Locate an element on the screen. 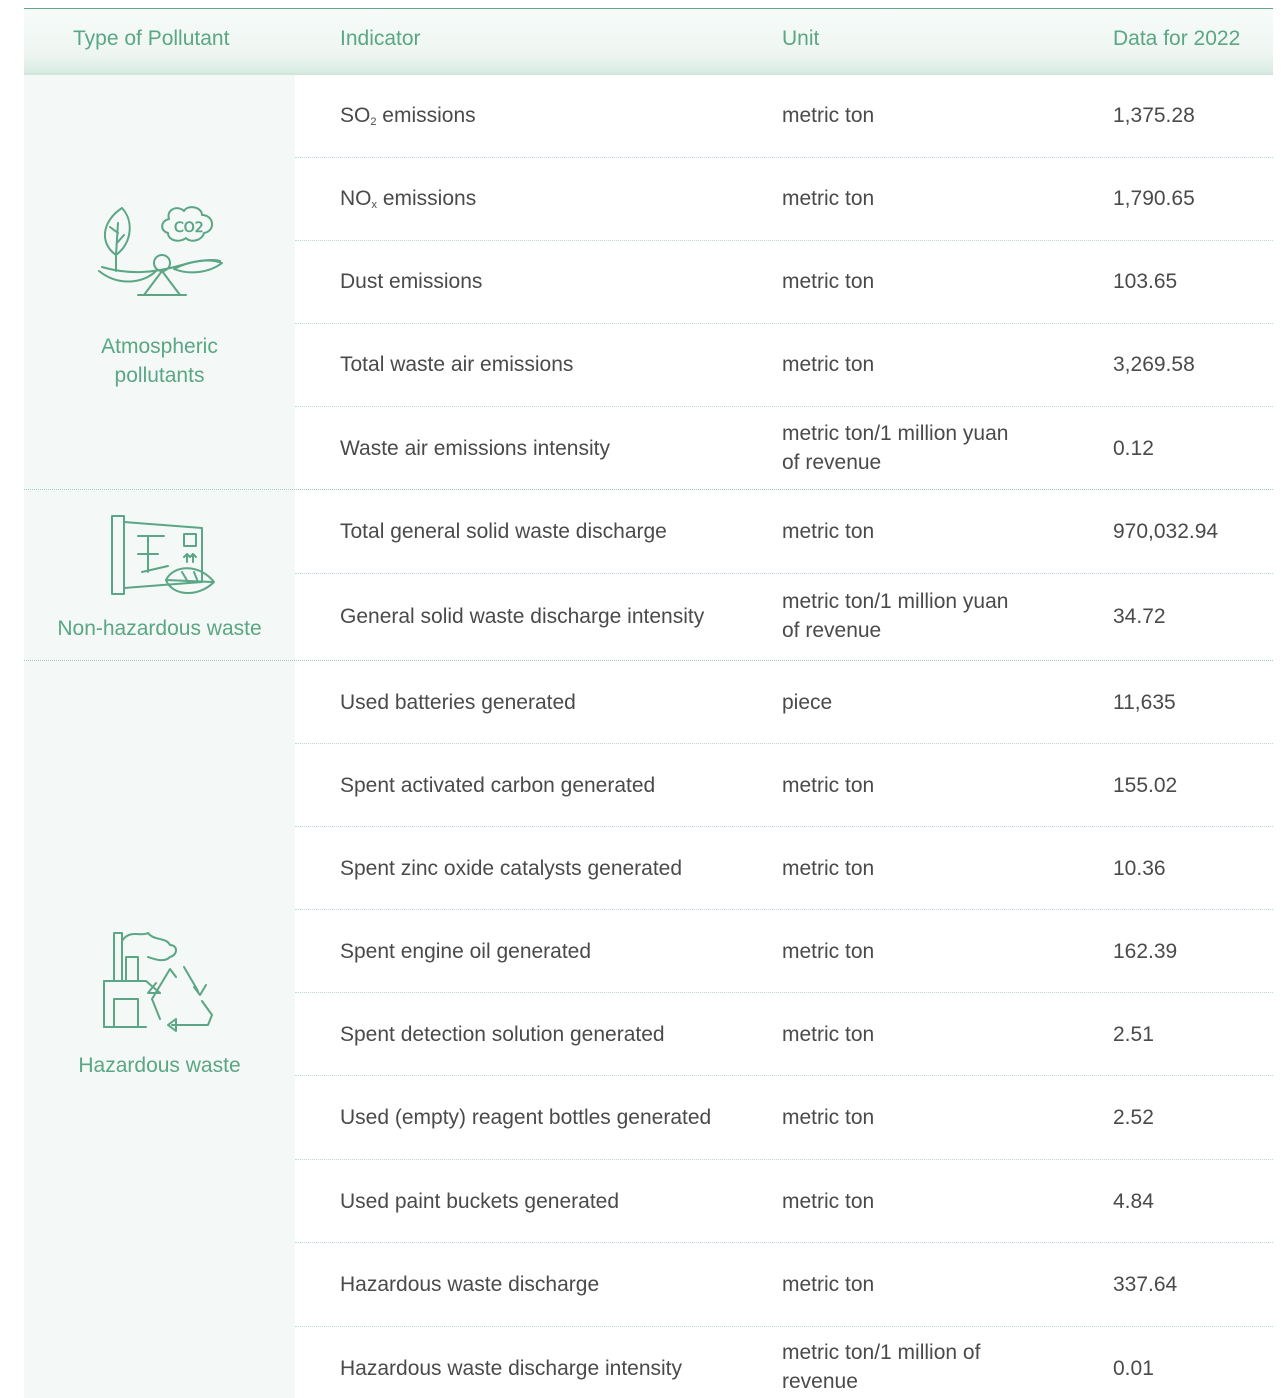  indicator-cell: SO2 emissions is located at coordinates (408, 116).